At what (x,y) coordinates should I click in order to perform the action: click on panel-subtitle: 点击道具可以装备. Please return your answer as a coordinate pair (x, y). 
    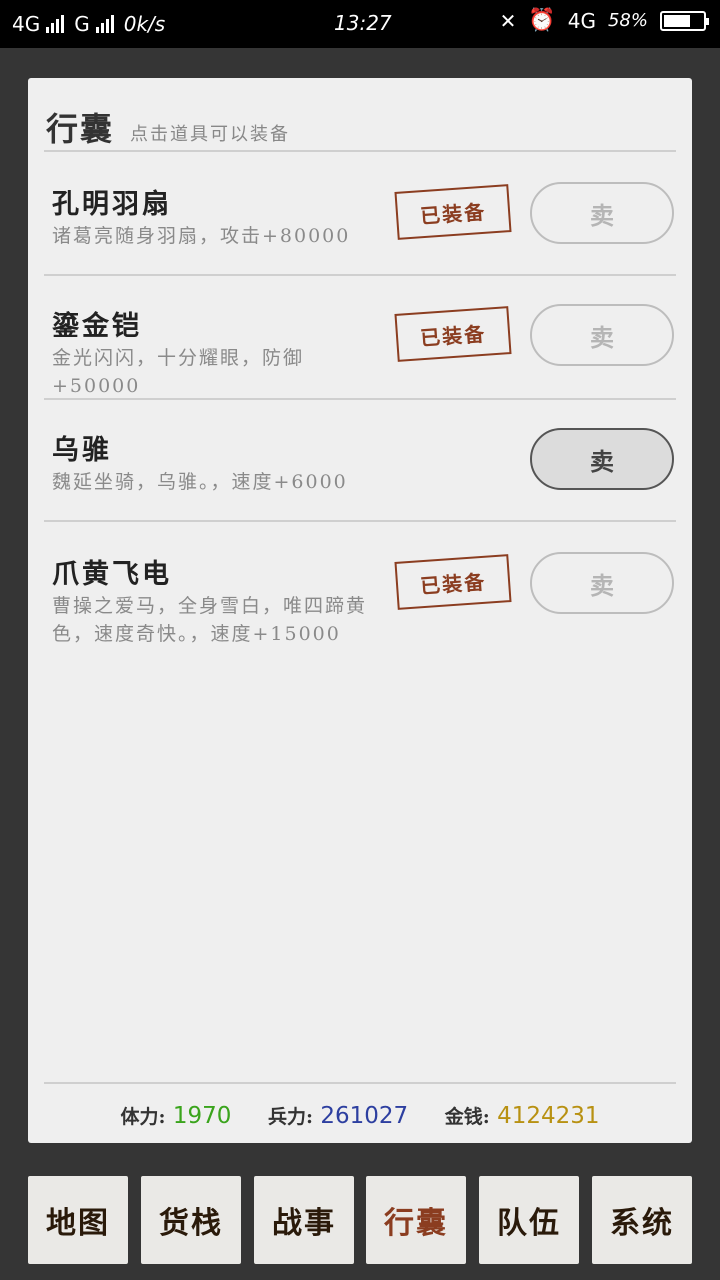
    Looking at the image, I should click on (210, 134).